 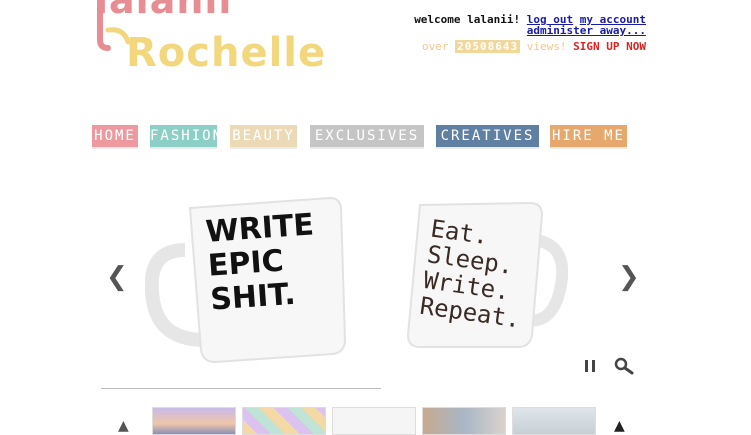 I want to click on welcome-text: welcome lalanii!, so click(x=467, y=19).